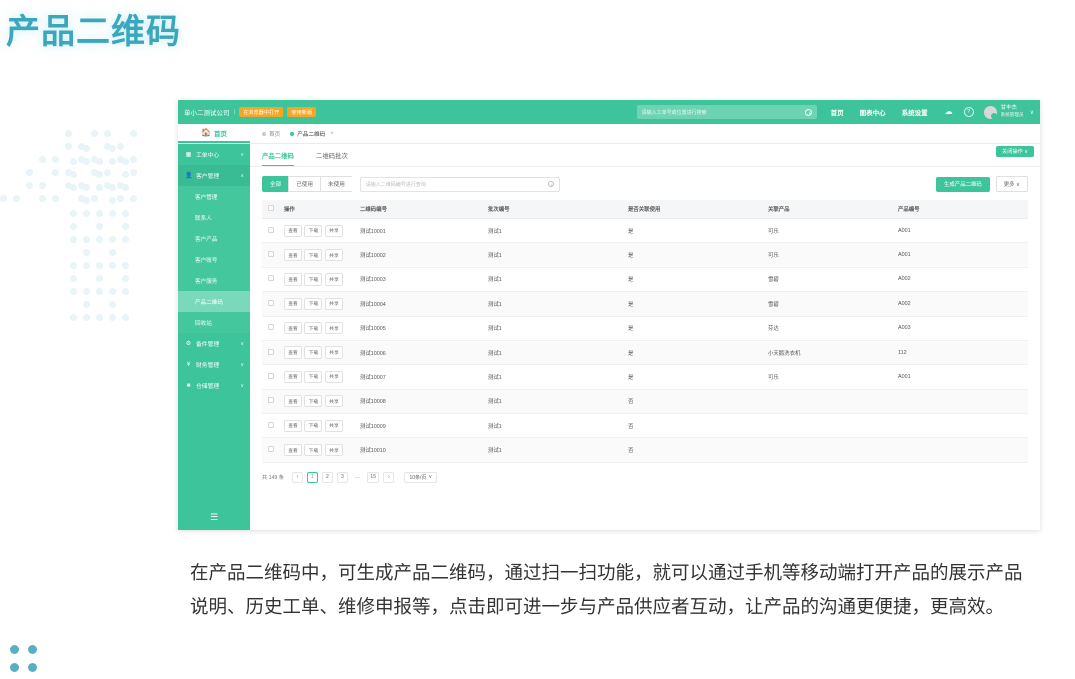 This screenshot has height=679, width=1075. Describe the element at coordinates (214, 517) in the screenshot. I see `menu-icon: ☰` at that location.